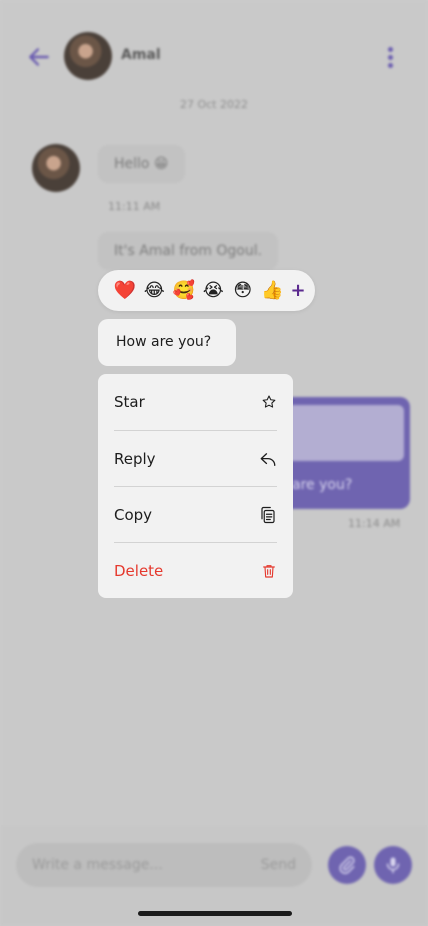  Describe the element at coordinates (195, 458) in the screenshot. I see `menu-item-reply: Reply` at that location.